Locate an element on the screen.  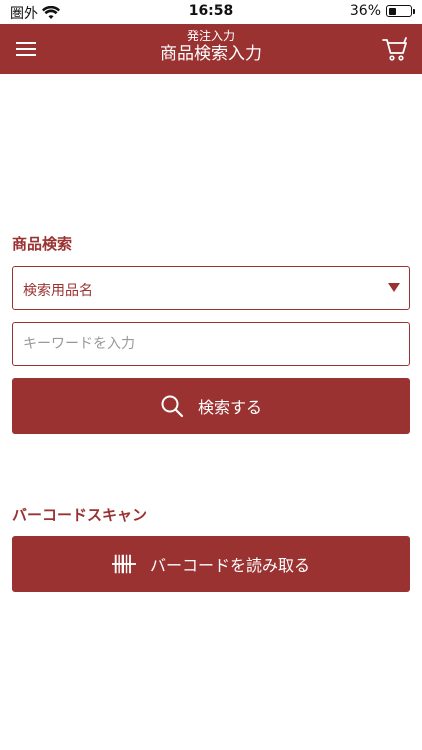
category-select: 検索用品名 is located at coordinates (211, 288).